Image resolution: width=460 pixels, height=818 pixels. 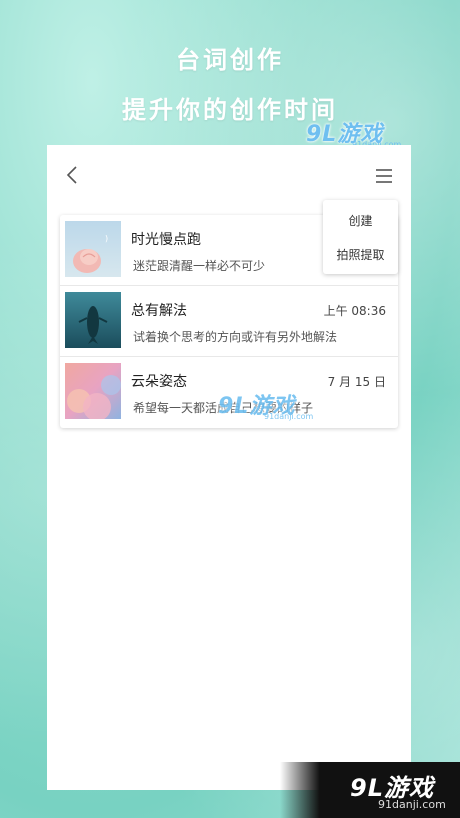 I want to click on dropdown-menu: 创建 拍照提取, so click(x=360, y=237).